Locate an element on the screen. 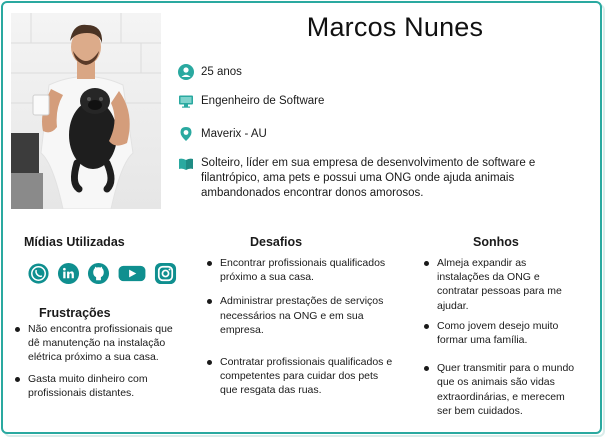  location-text: Maverix - AU is located at coordinates (234, 134).